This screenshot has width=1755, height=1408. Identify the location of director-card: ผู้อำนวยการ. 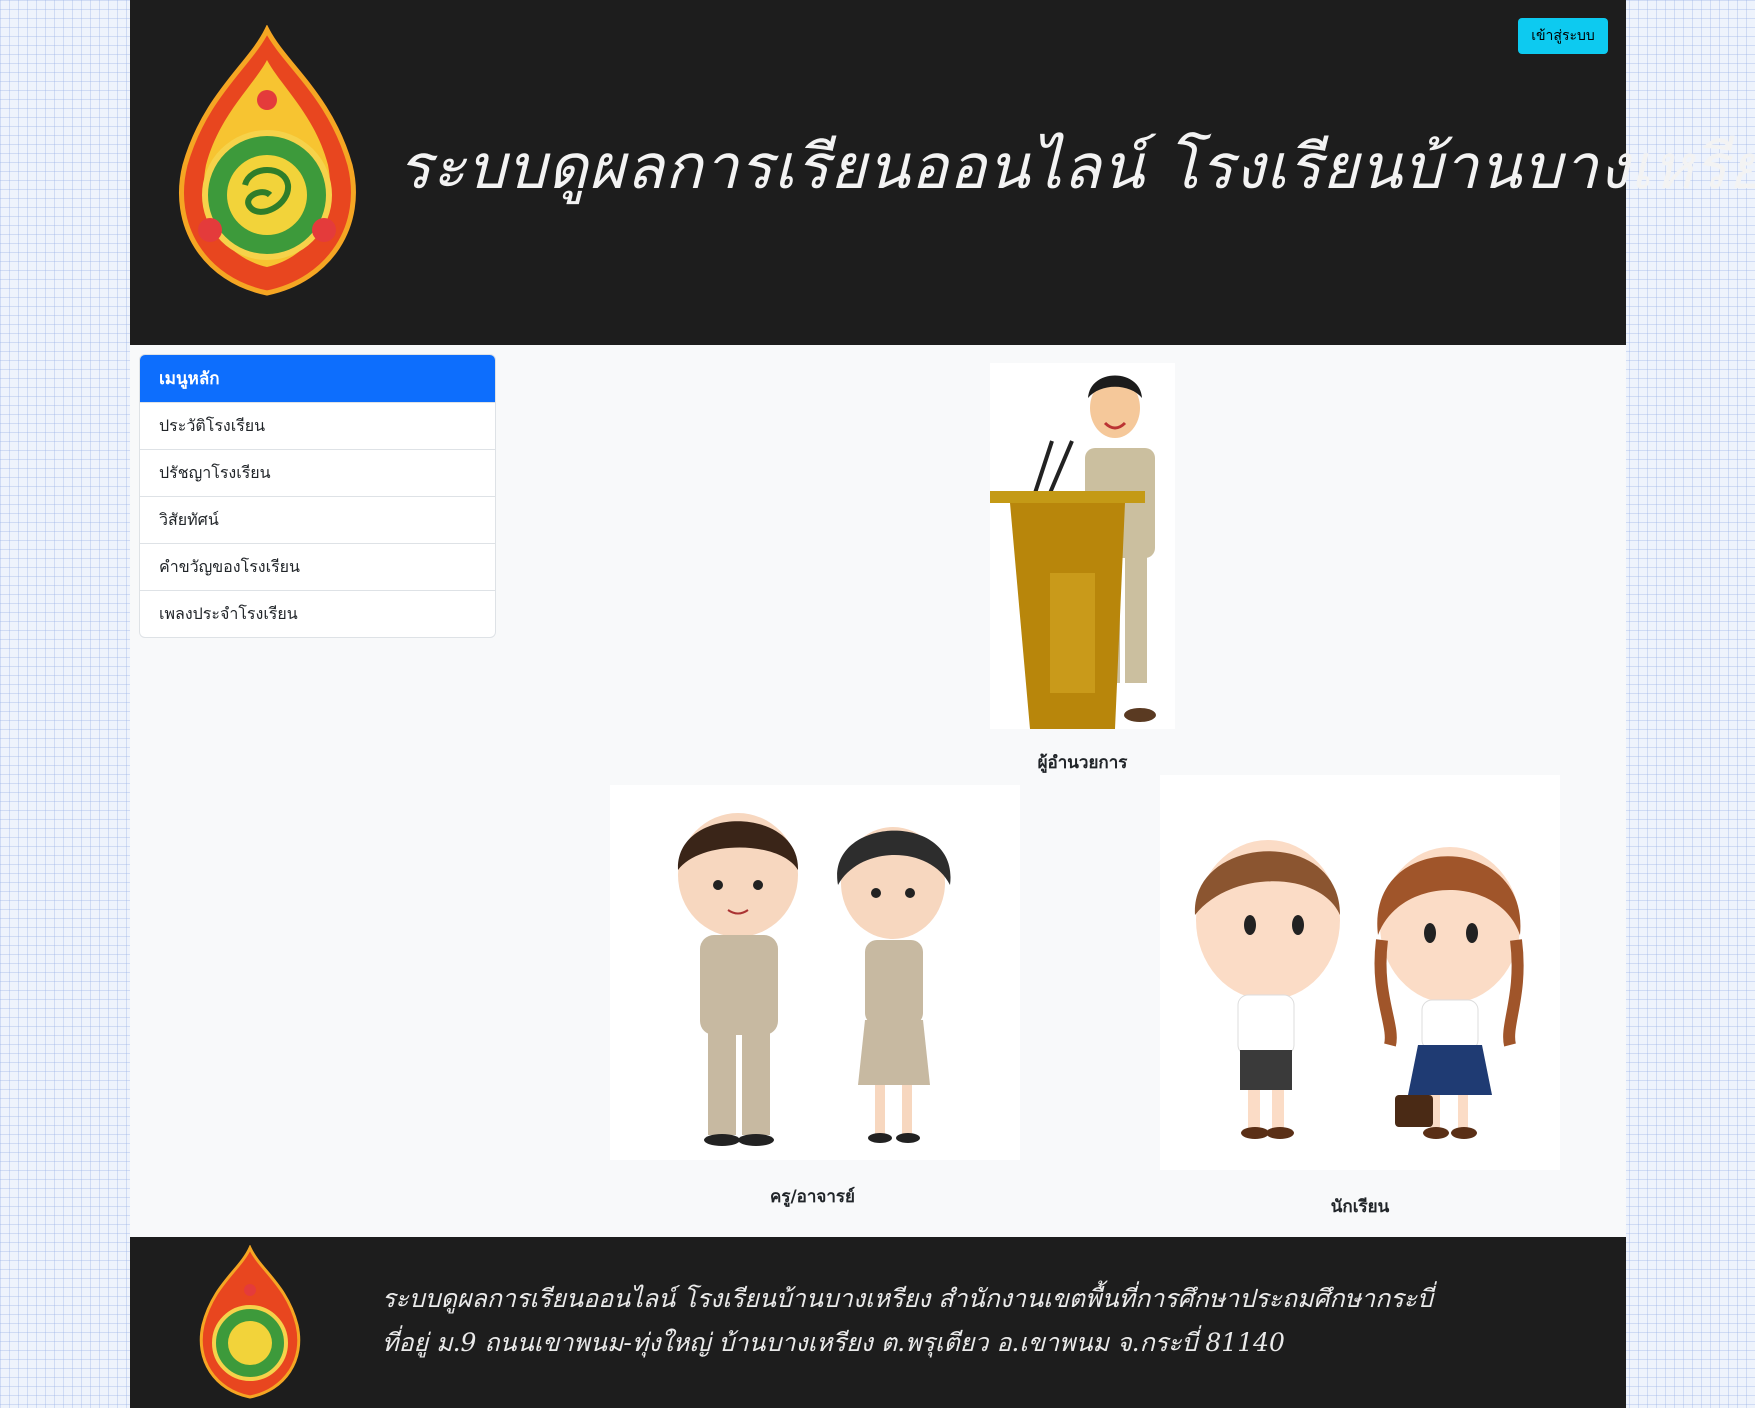
(1082, 568).